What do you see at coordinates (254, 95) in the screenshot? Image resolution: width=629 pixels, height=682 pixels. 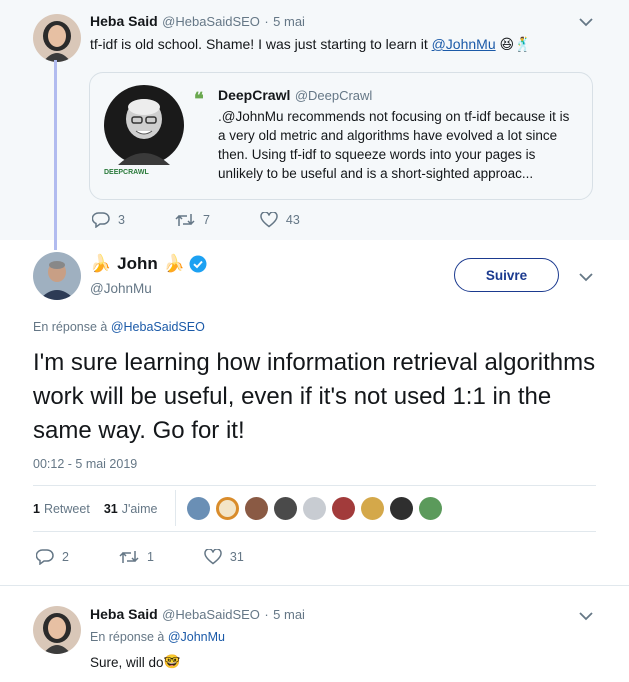 I see `quoted-author-name: DeepCrawl` at bounding box center [254, 95].